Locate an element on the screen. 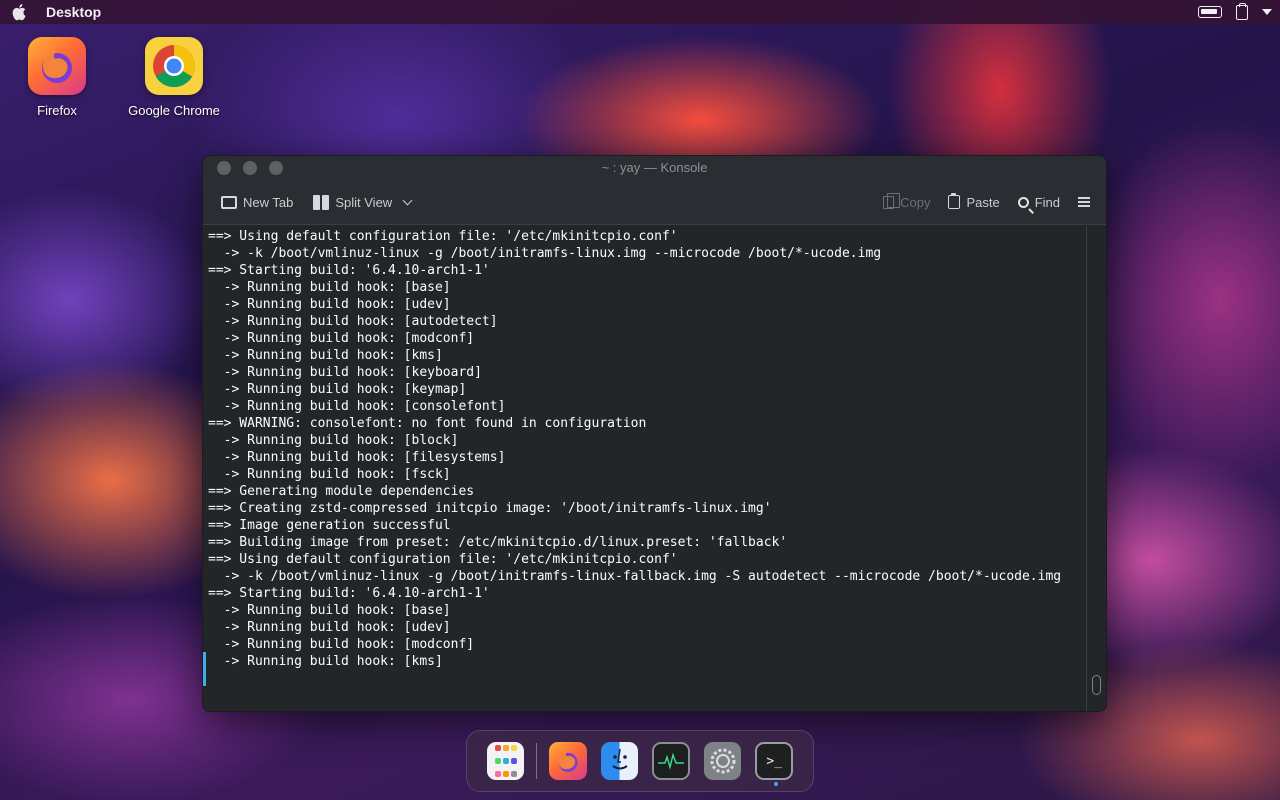 The image size is (1280, 800). window-titlebar: ~ : yay — Konsole is located at coordinates (654, 168).